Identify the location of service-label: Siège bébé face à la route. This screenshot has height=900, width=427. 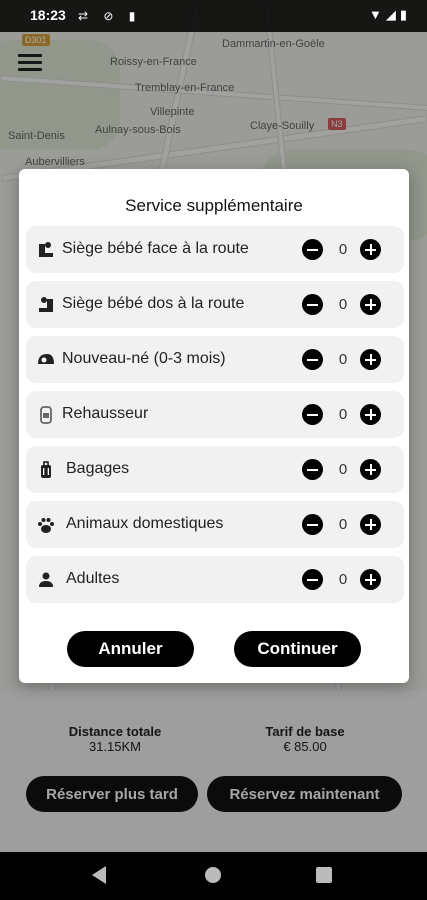
(155, 248).